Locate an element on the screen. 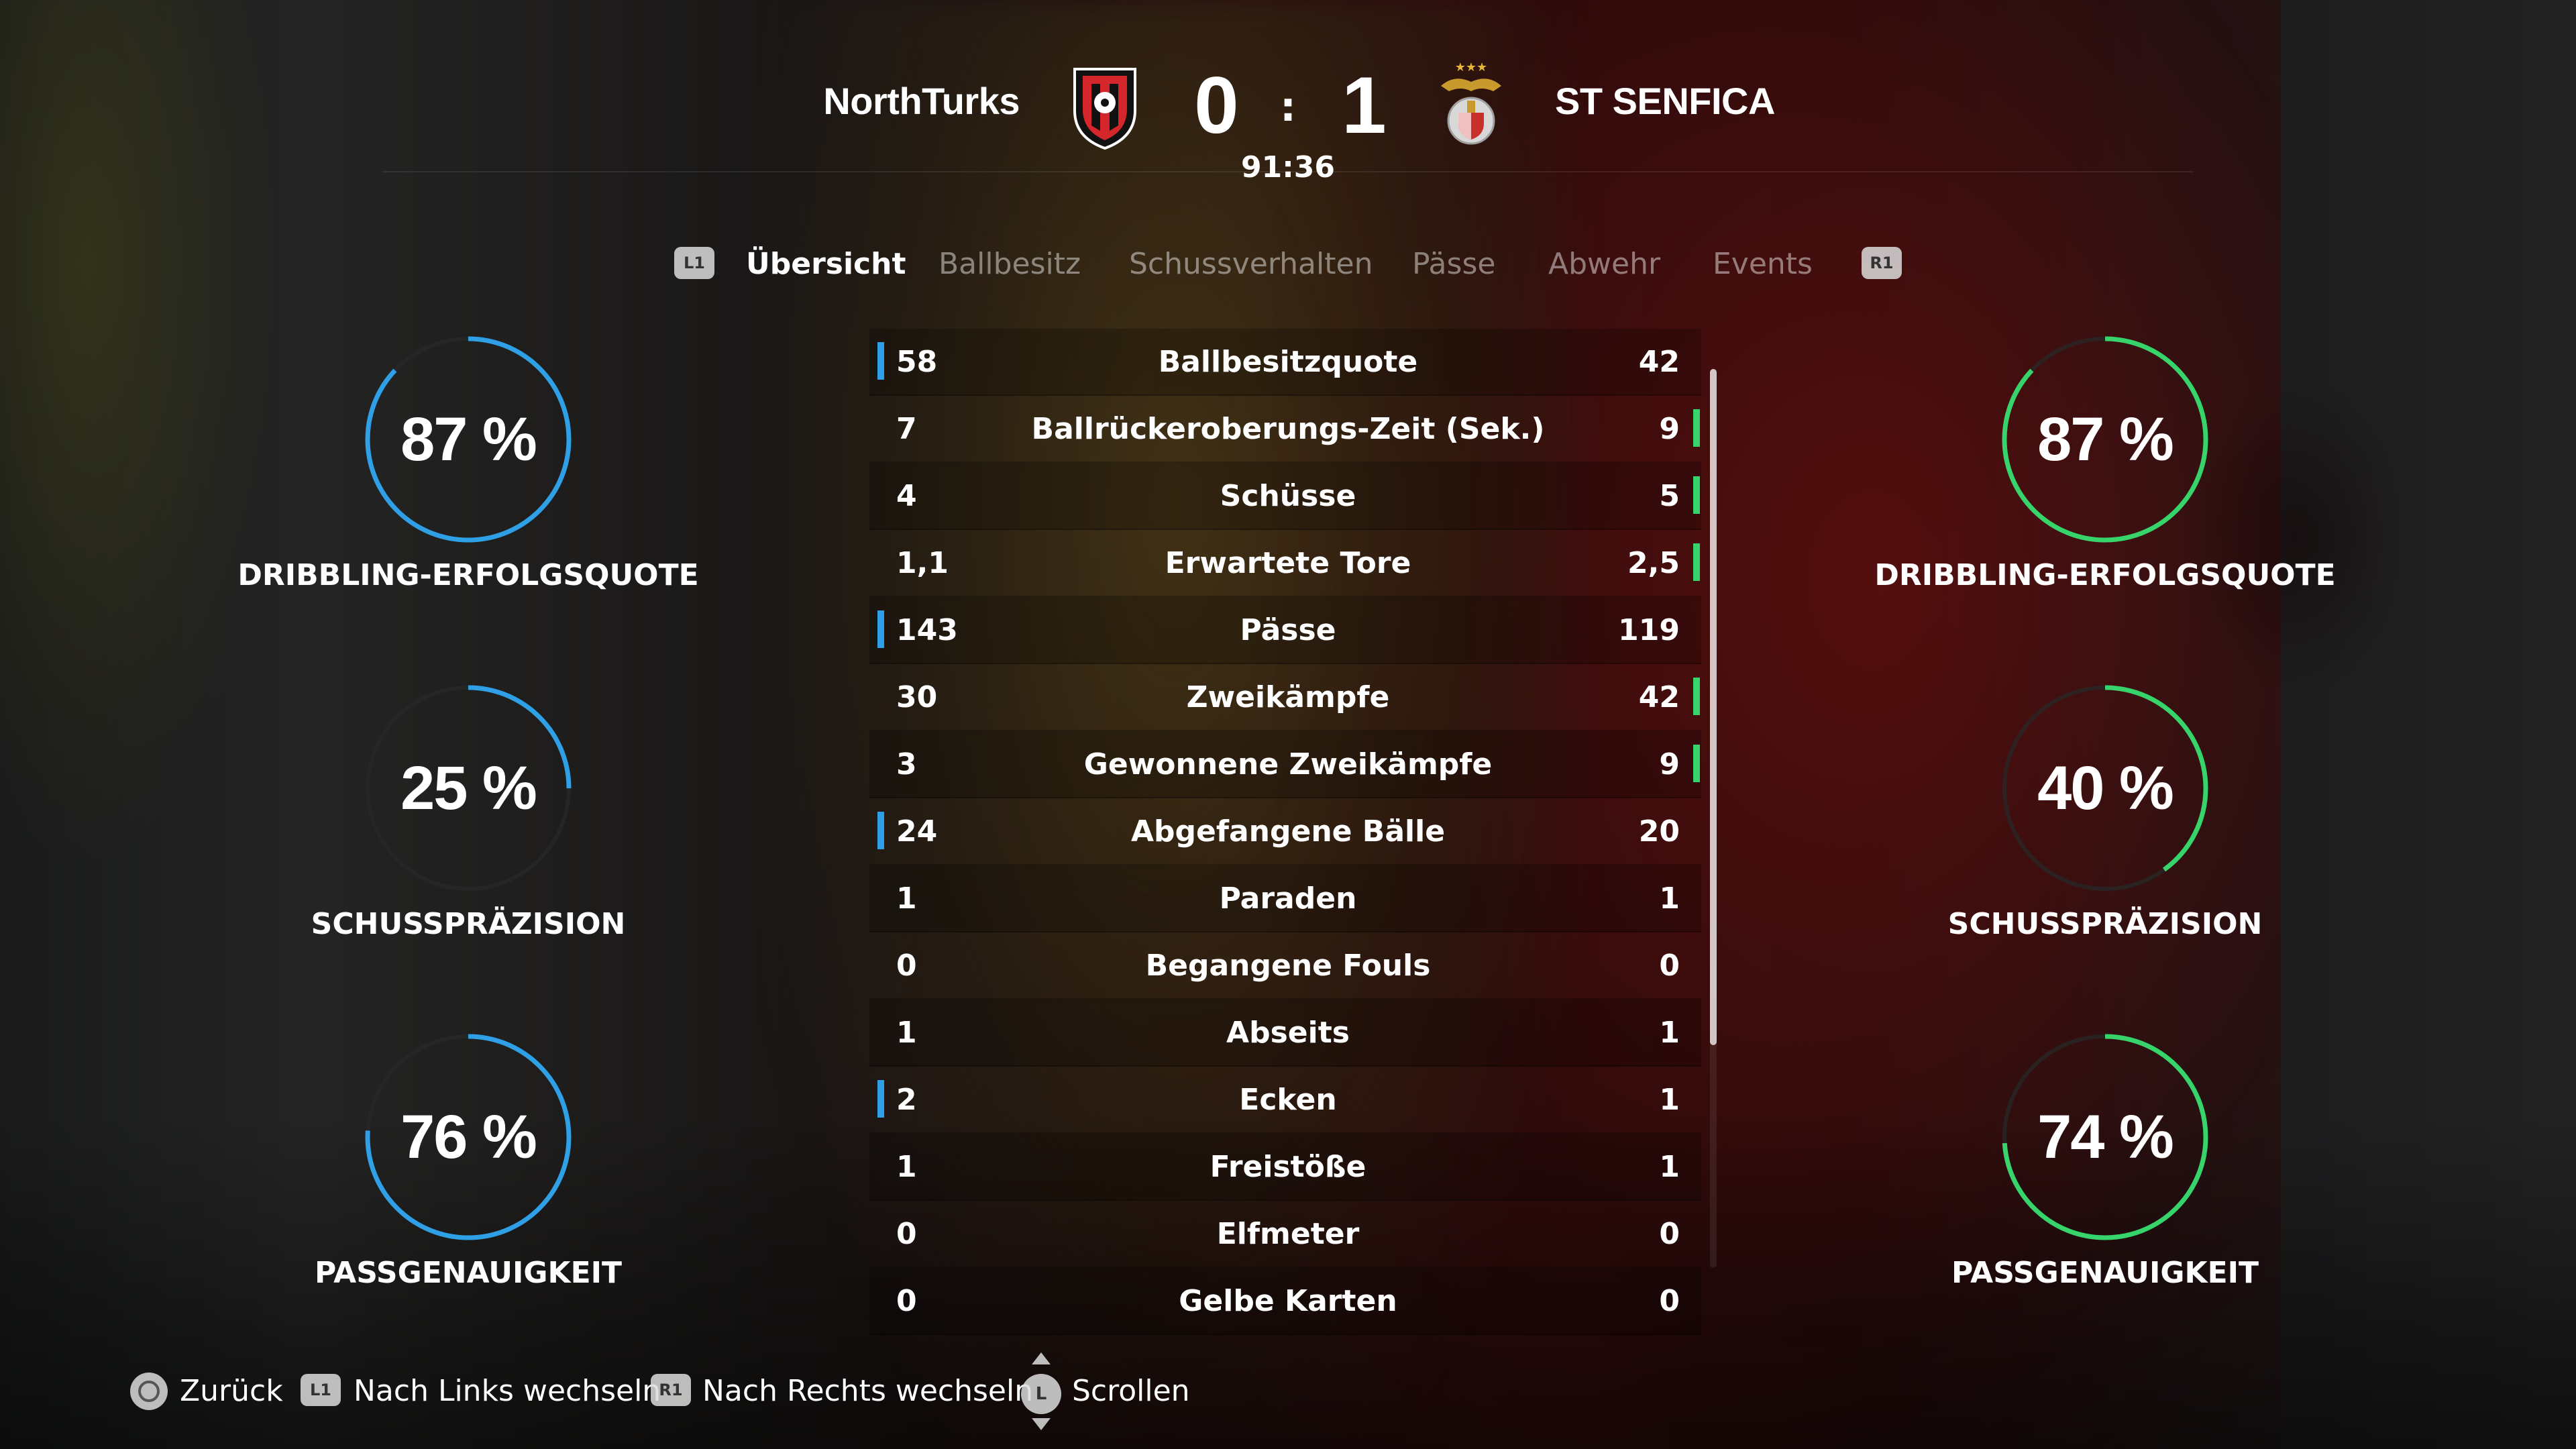 The width and height of the screenshot is (2576, 1449). home-dribbling-label: DRIBBLING-ERFOLGSQUOTE is located at coordinates (468, 575).